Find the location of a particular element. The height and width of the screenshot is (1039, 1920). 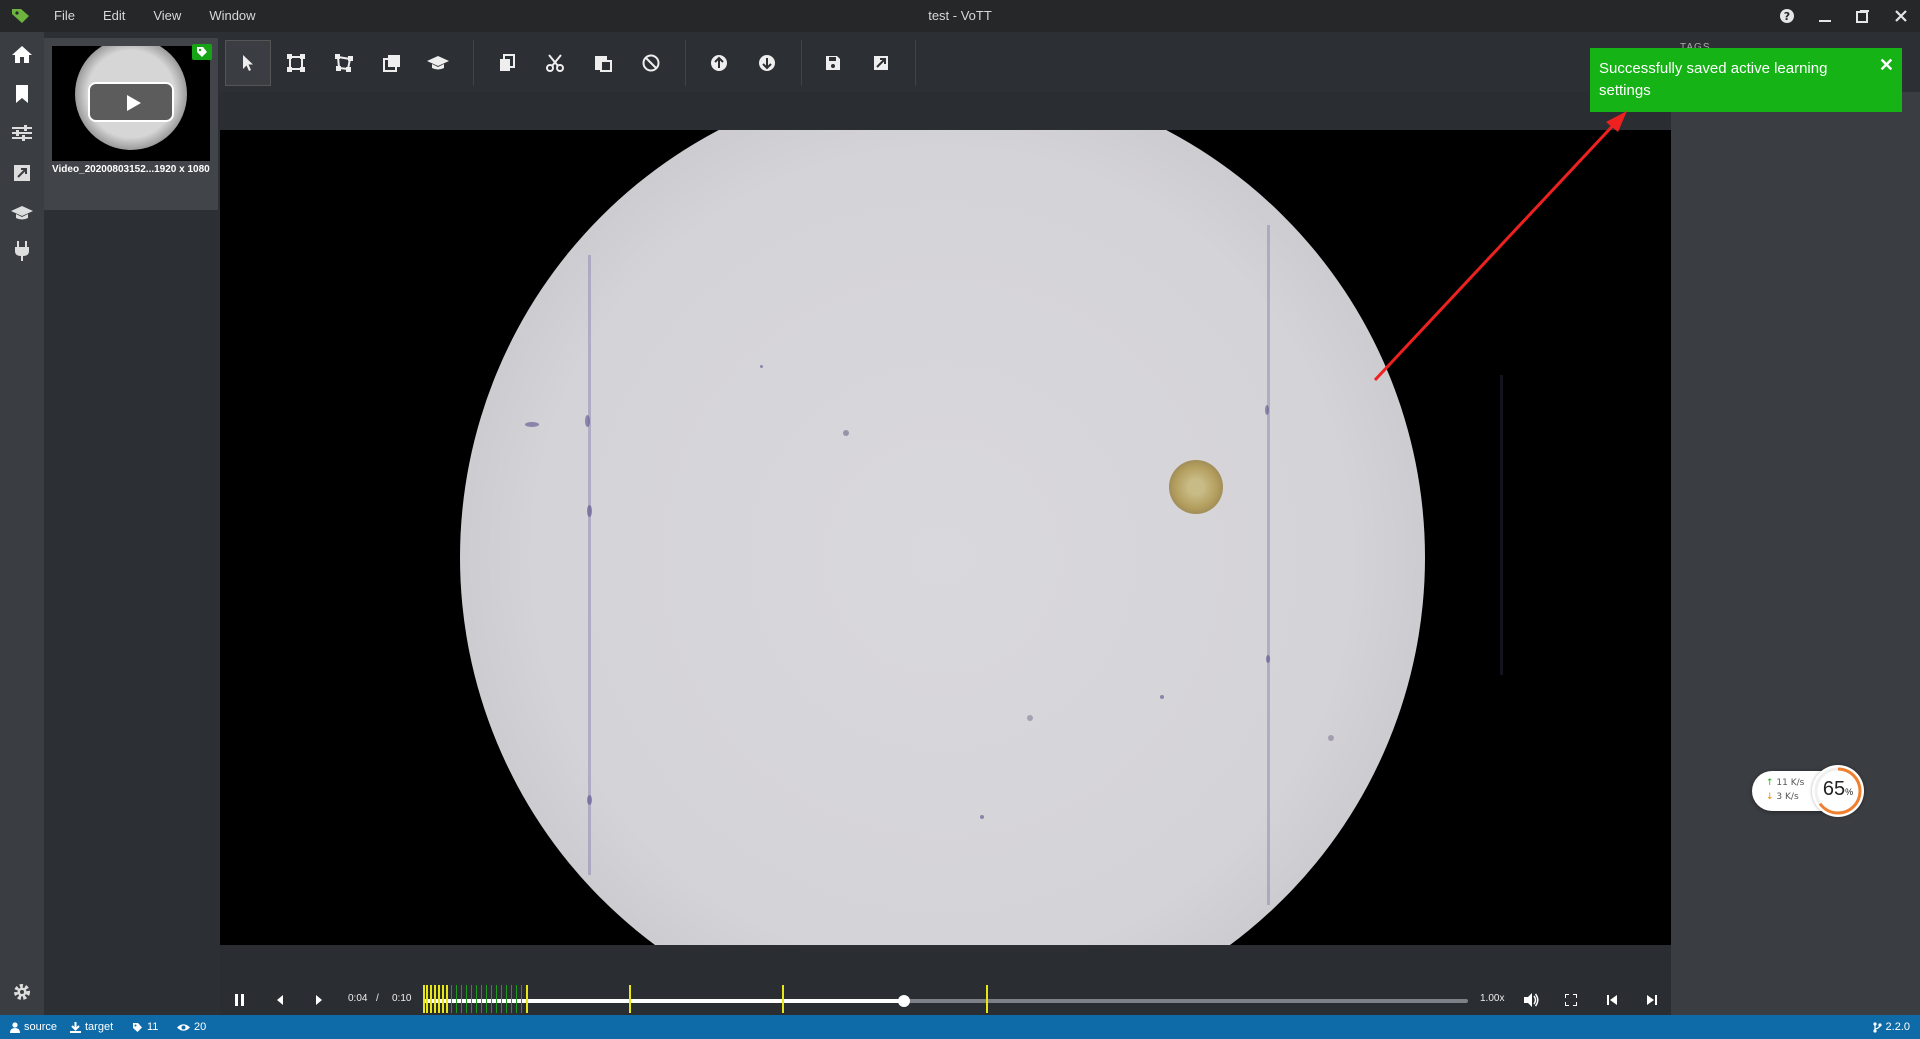

window-title: test - VoTT is located at coordinates (960, 15).